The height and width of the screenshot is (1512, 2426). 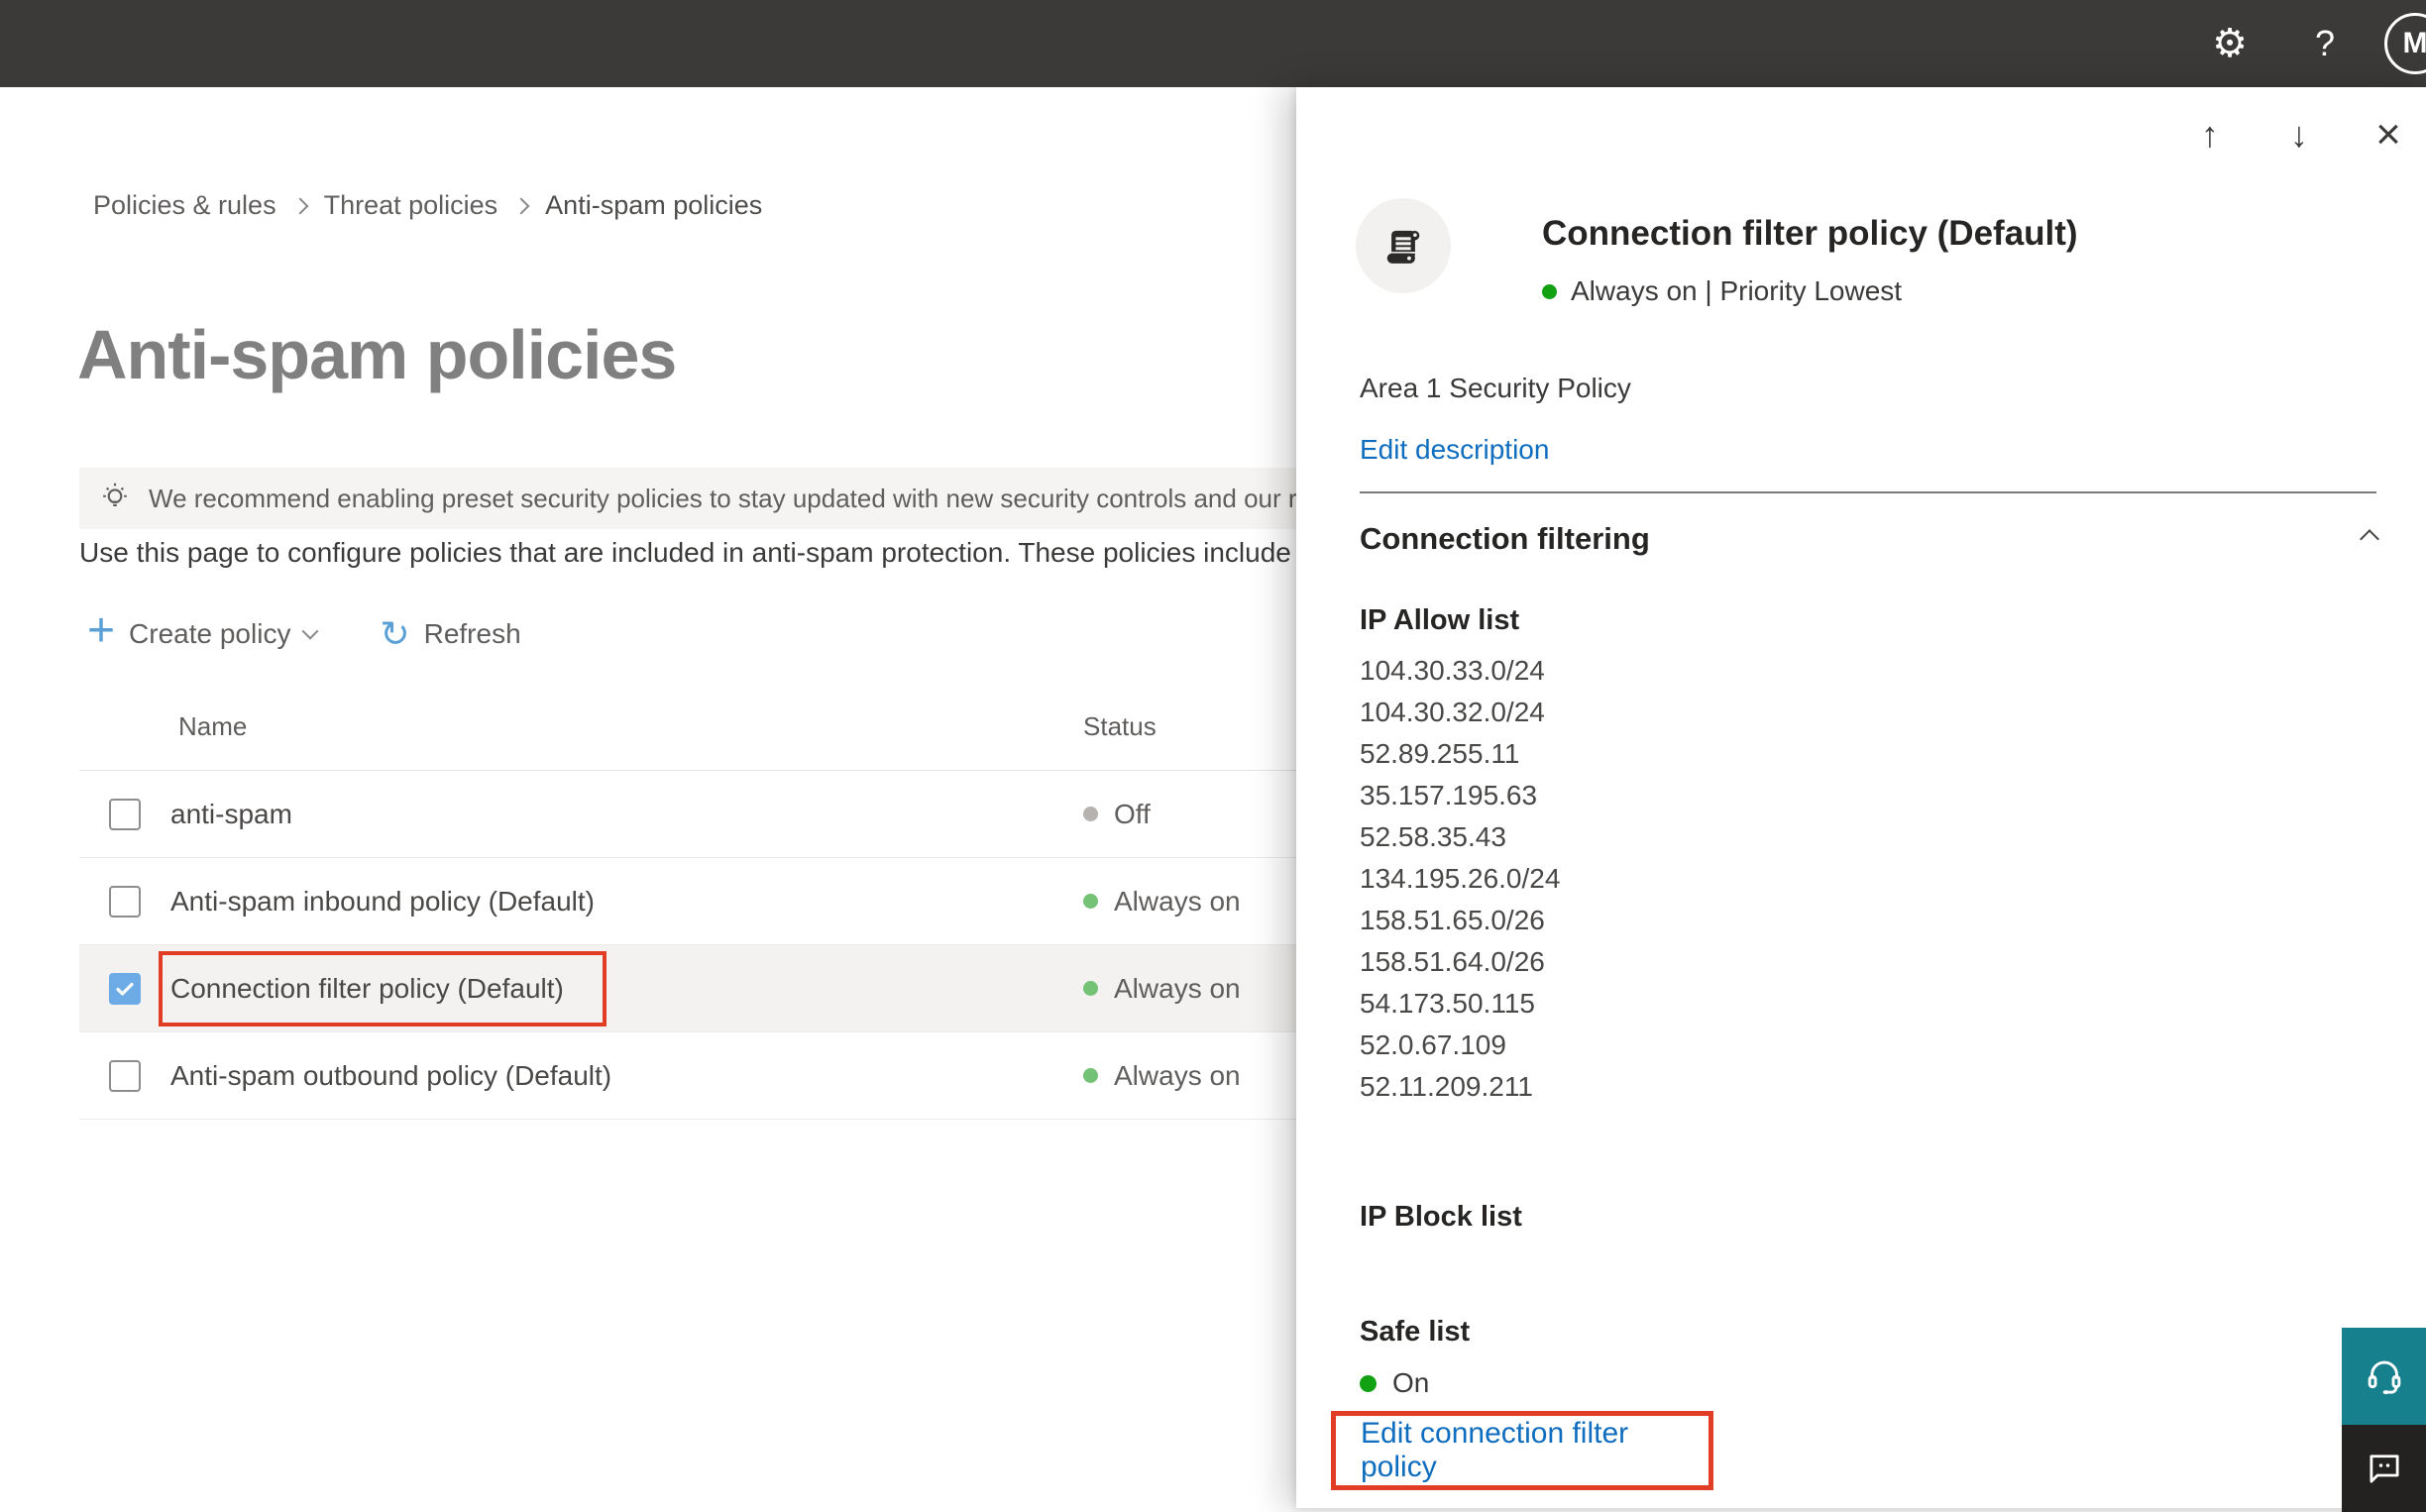 I want to click on ip-allow-item: 134.195.26.0/24, so click(x=1460, y=879).